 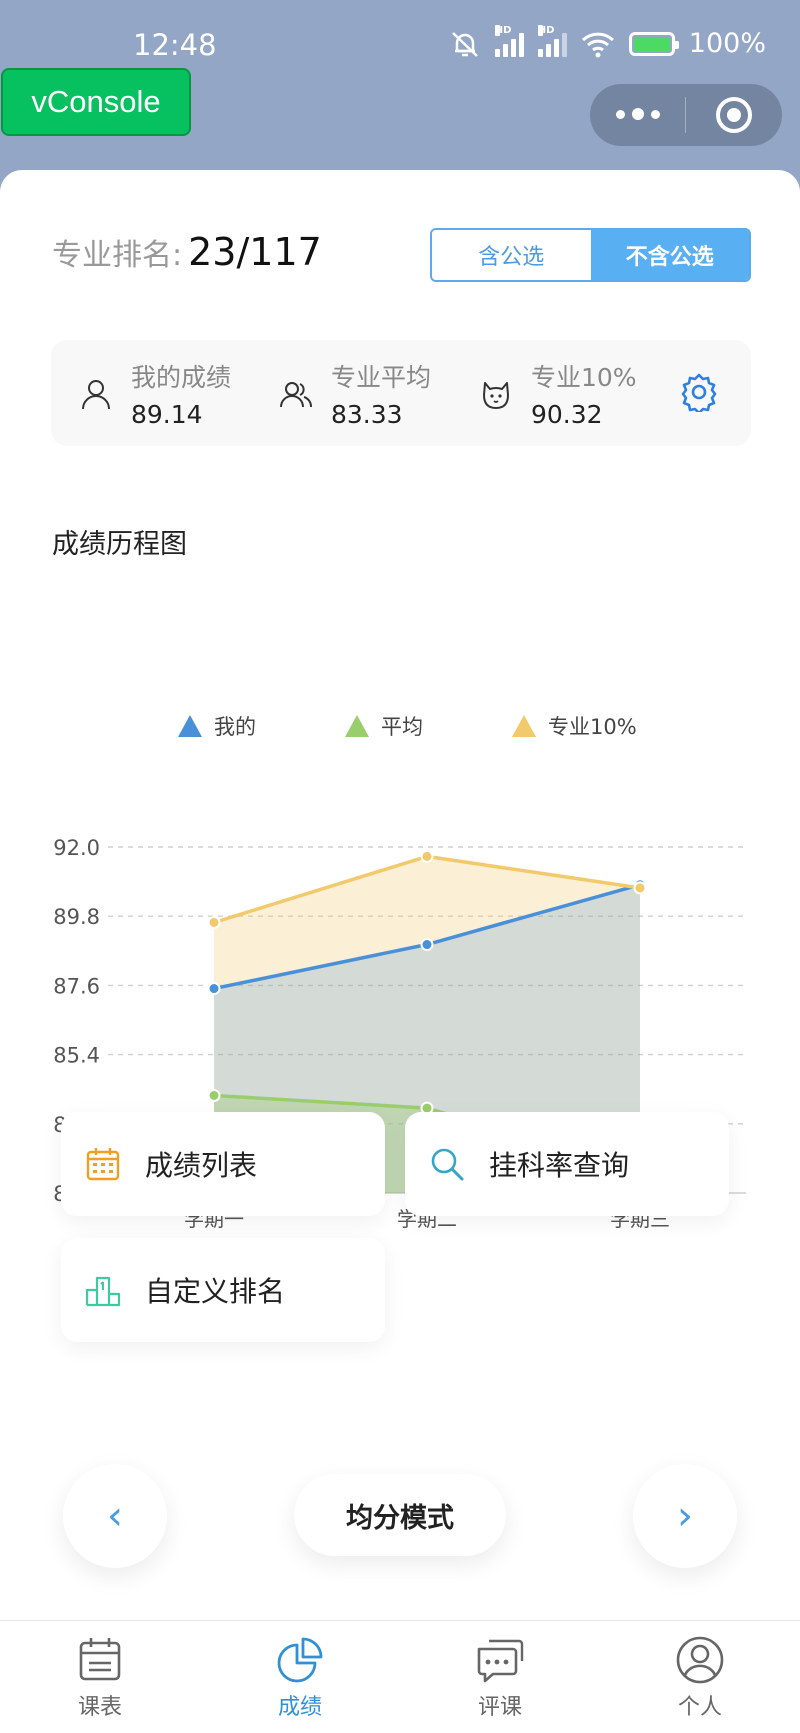 I want to click on status-time: 12:48, so click(x=175, y=45).